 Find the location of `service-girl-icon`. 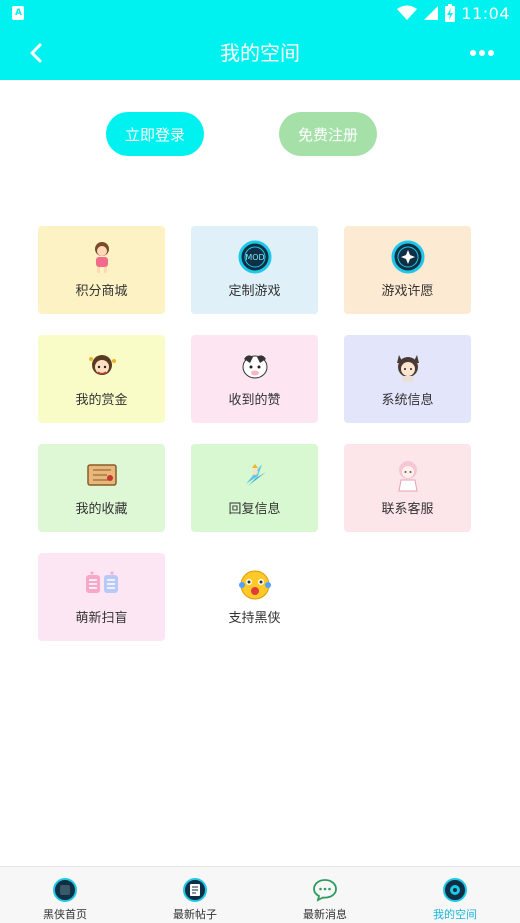

service-girl-icon is located at coordinates (407, 476).